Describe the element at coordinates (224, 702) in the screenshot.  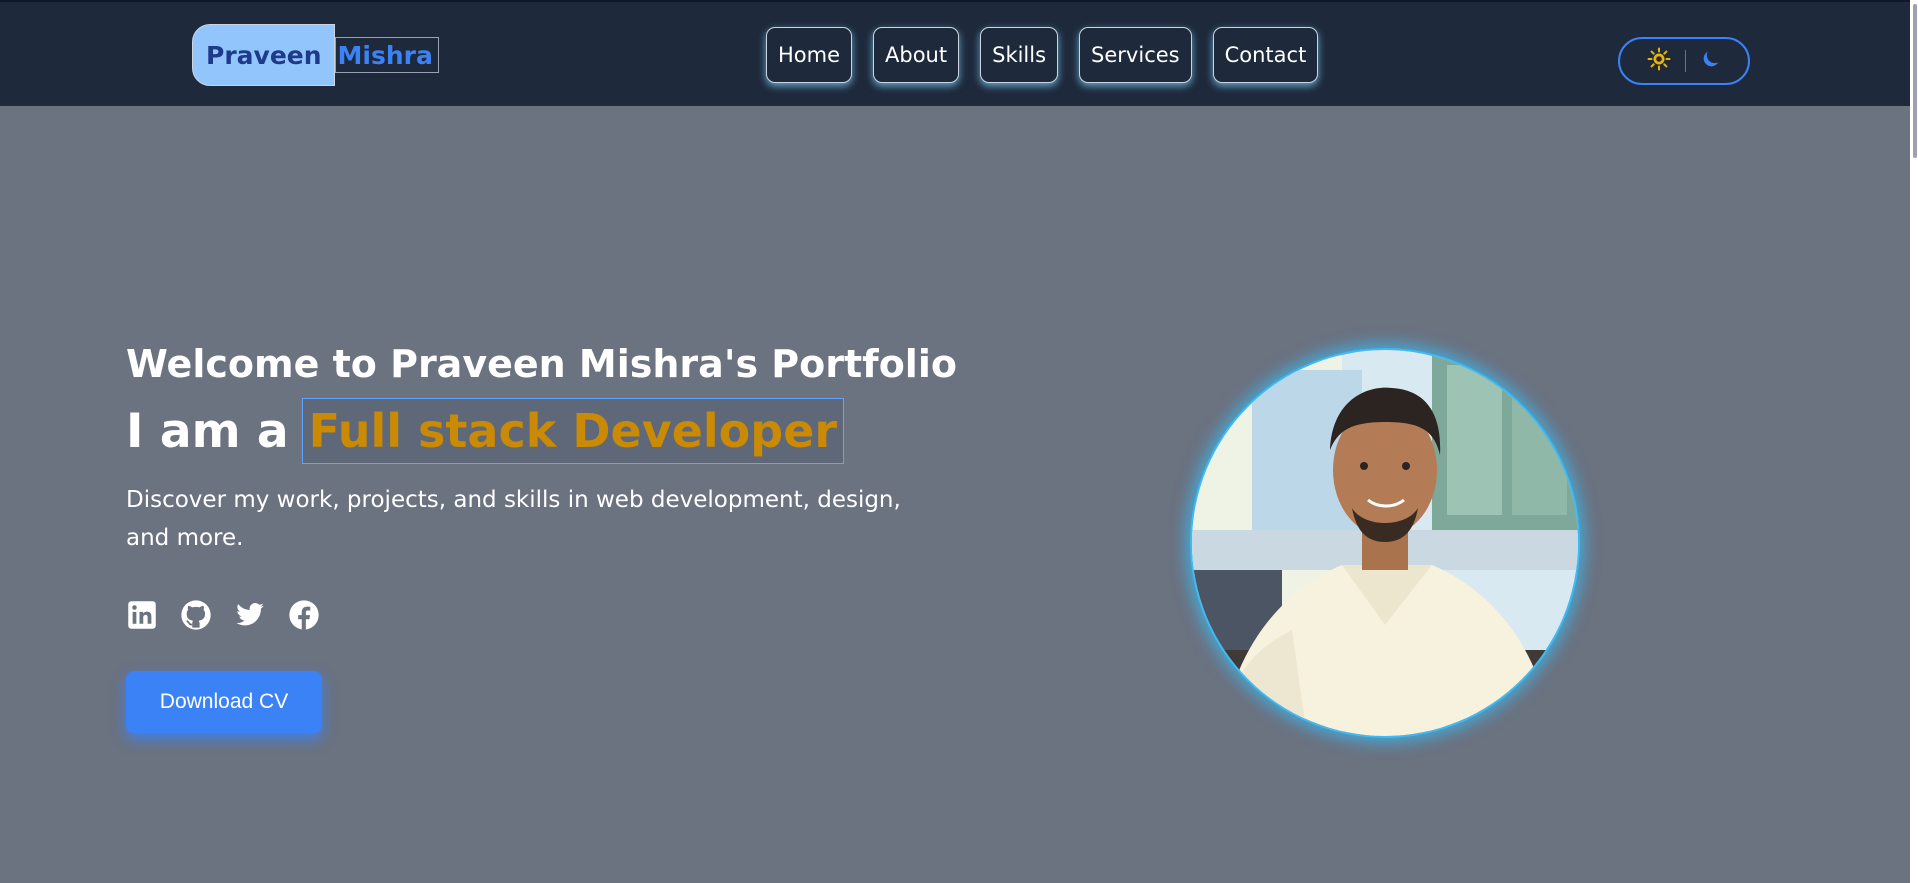
I see `download-cv-button: Download CV` at that location.